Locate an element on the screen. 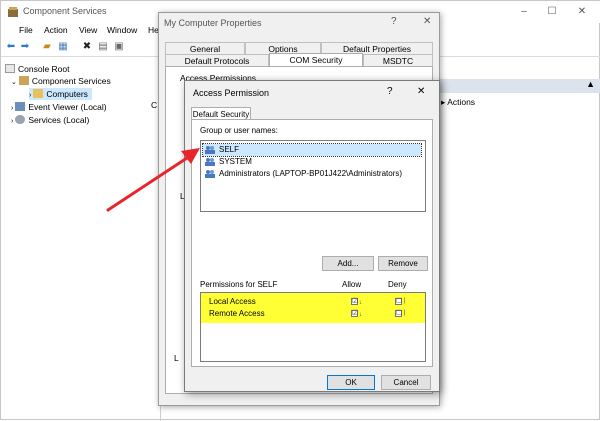 The width and height of the screenshot is (600, 421). menu-action: Action is located at coordinates (56, 30).